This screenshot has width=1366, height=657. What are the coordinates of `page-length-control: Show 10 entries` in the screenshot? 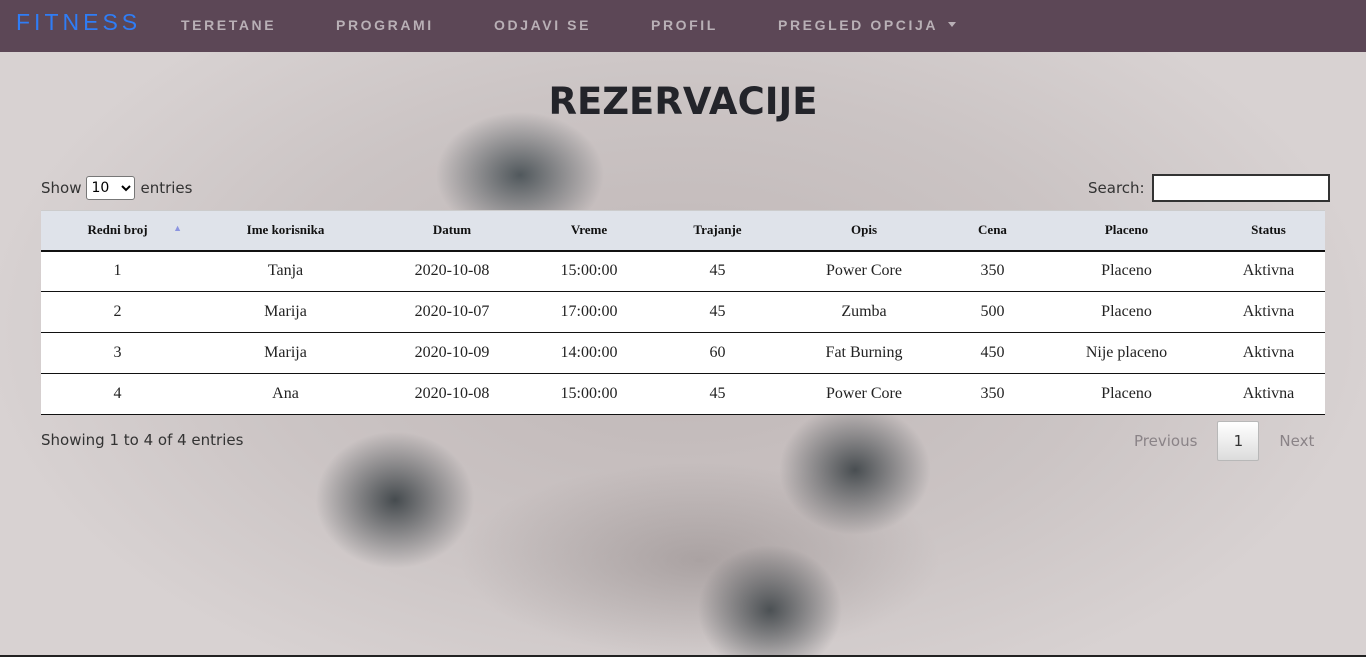 It's located at (116, 188).